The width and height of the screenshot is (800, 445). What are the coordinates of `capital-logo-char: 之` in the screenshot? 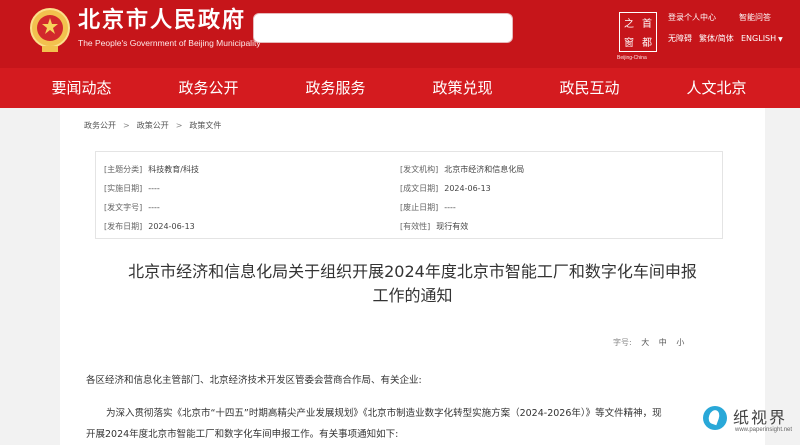 It's located at (629, 24).